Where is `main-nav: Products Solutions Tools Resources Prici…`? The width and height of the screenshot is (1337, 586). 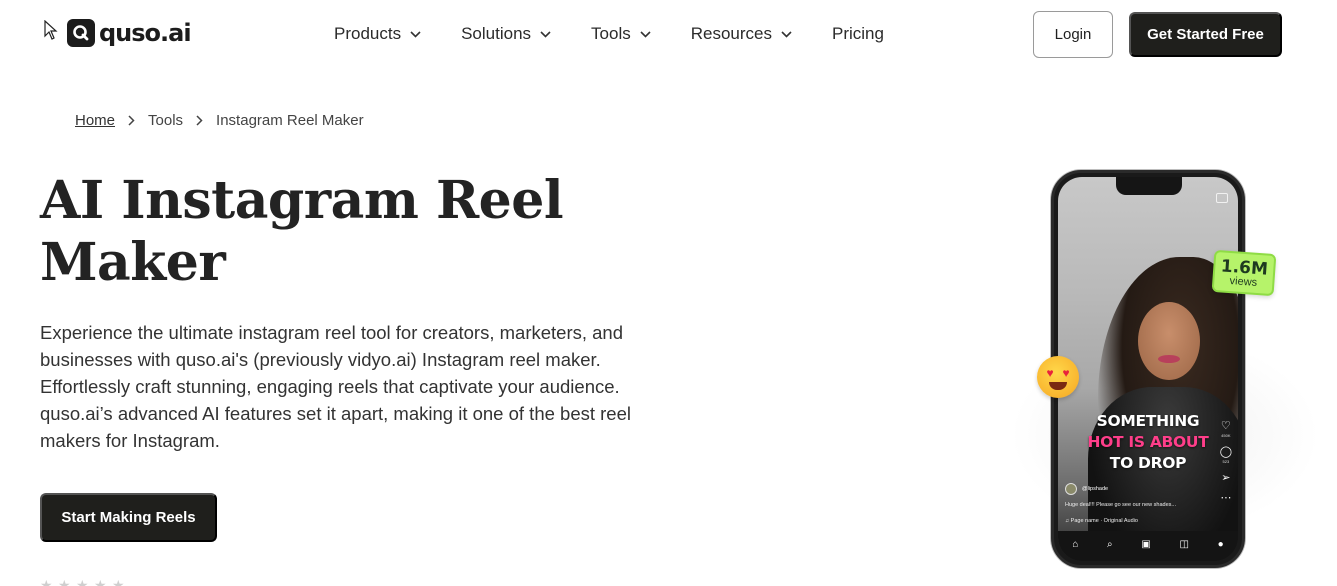
main-nav: Products Solutions Tools Resources Prici… is located at coordinates (629, 34).